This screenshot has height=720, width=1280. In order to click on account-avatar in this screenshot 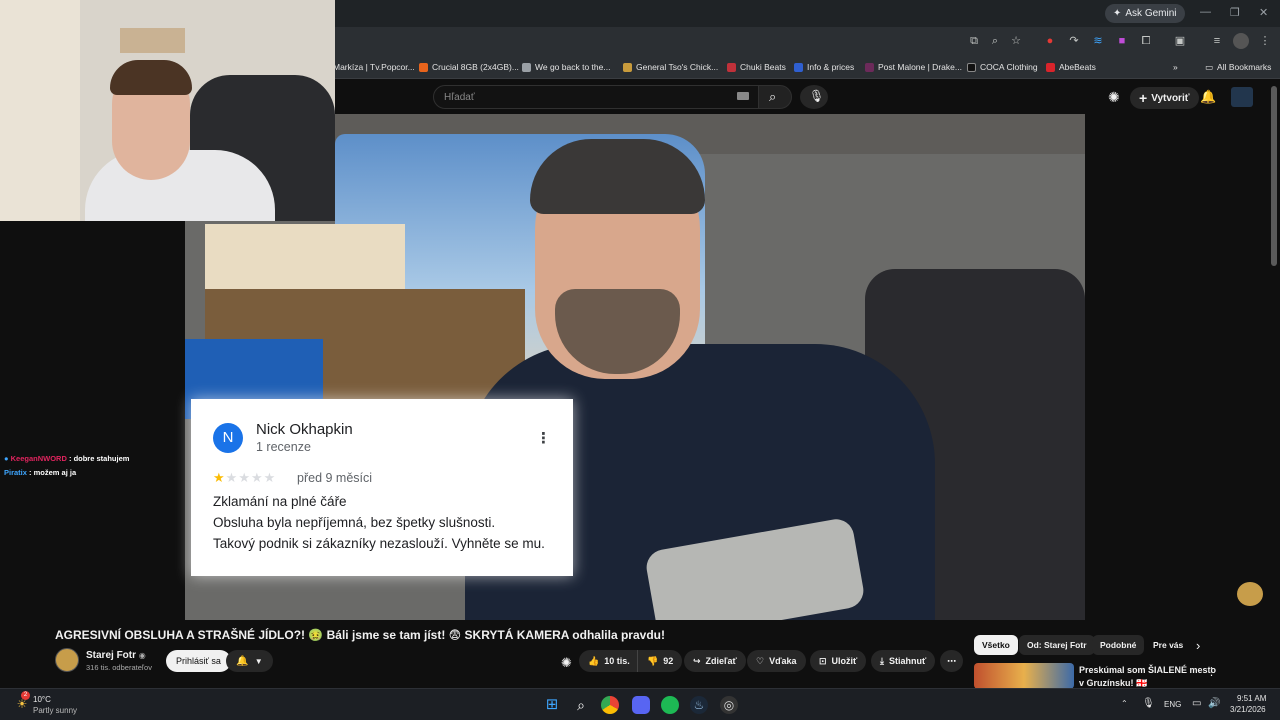, I will do `click(1242, 97)`.